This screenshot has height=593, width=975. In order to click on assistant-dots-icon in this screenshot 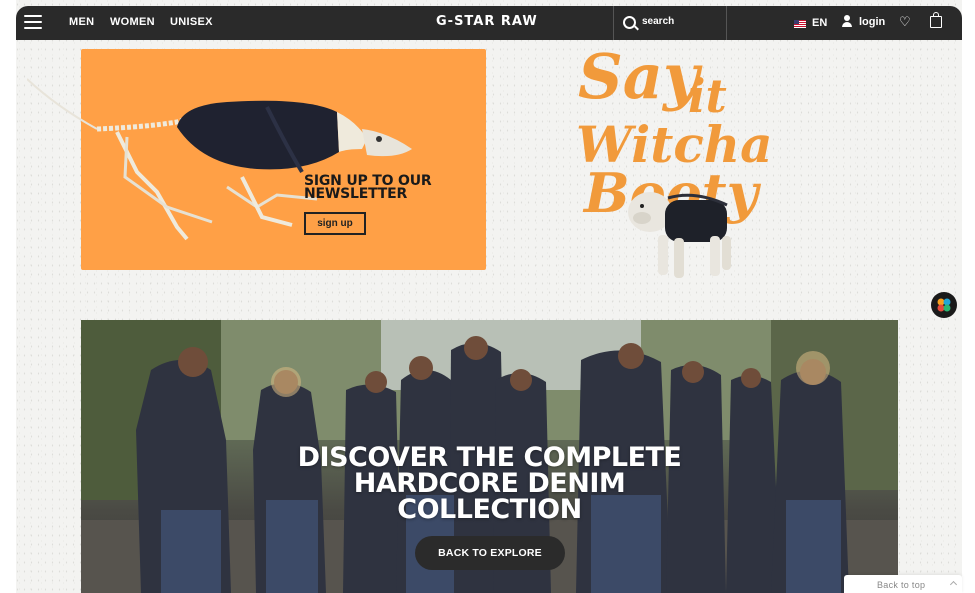, I will do `click(944, 305)`.